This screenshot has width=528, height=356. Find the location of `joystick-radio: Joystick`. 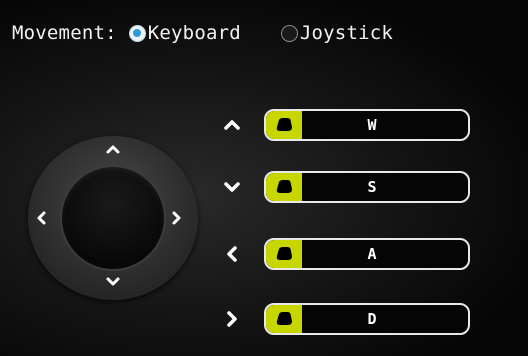

joystick-radio: Joystick is located at coordinates (337, 33).